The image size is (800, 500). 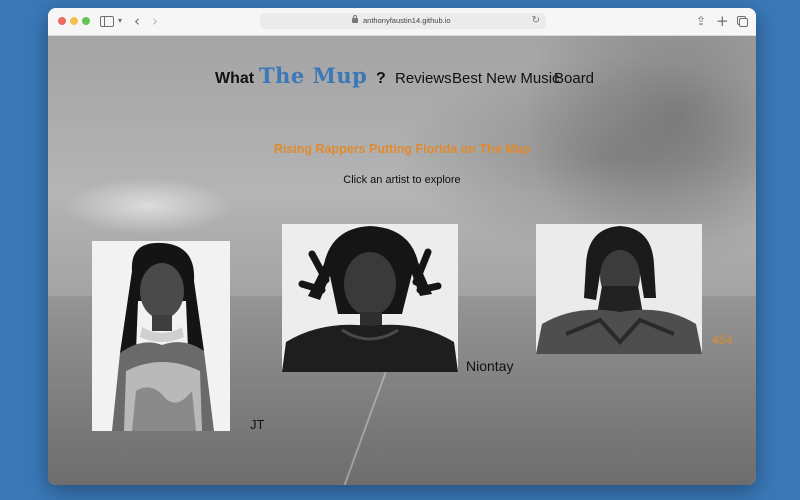 What do you see at coordinates (120, 21) in the screenshot?
I see `chevron-down-icon: ▾` at bounding box center [120, 21].